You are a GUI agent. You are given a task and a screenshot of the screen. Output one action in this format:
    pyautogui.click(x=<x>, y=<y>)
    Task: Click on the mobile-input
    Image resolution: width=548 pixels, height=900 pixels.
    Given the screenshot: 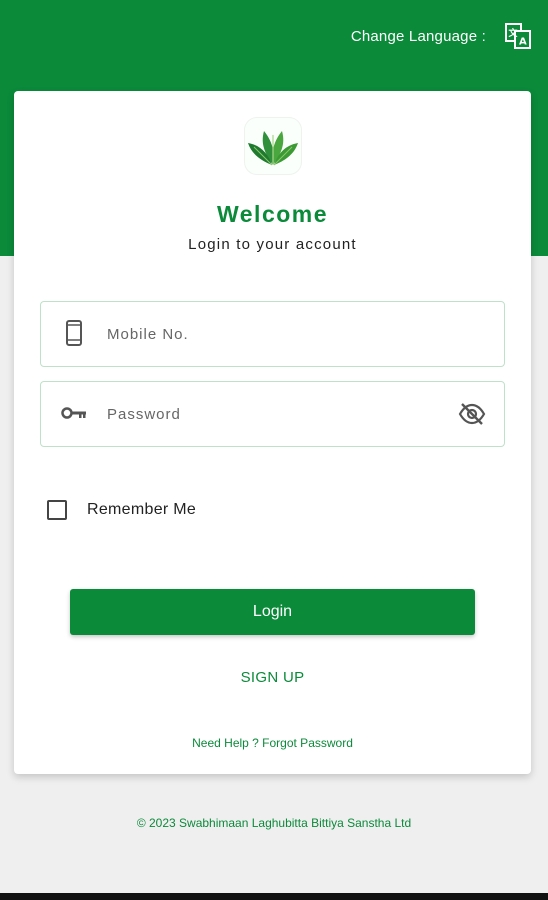 What is the action you would take?
    pyautogui.click(x=272, y=334)
    